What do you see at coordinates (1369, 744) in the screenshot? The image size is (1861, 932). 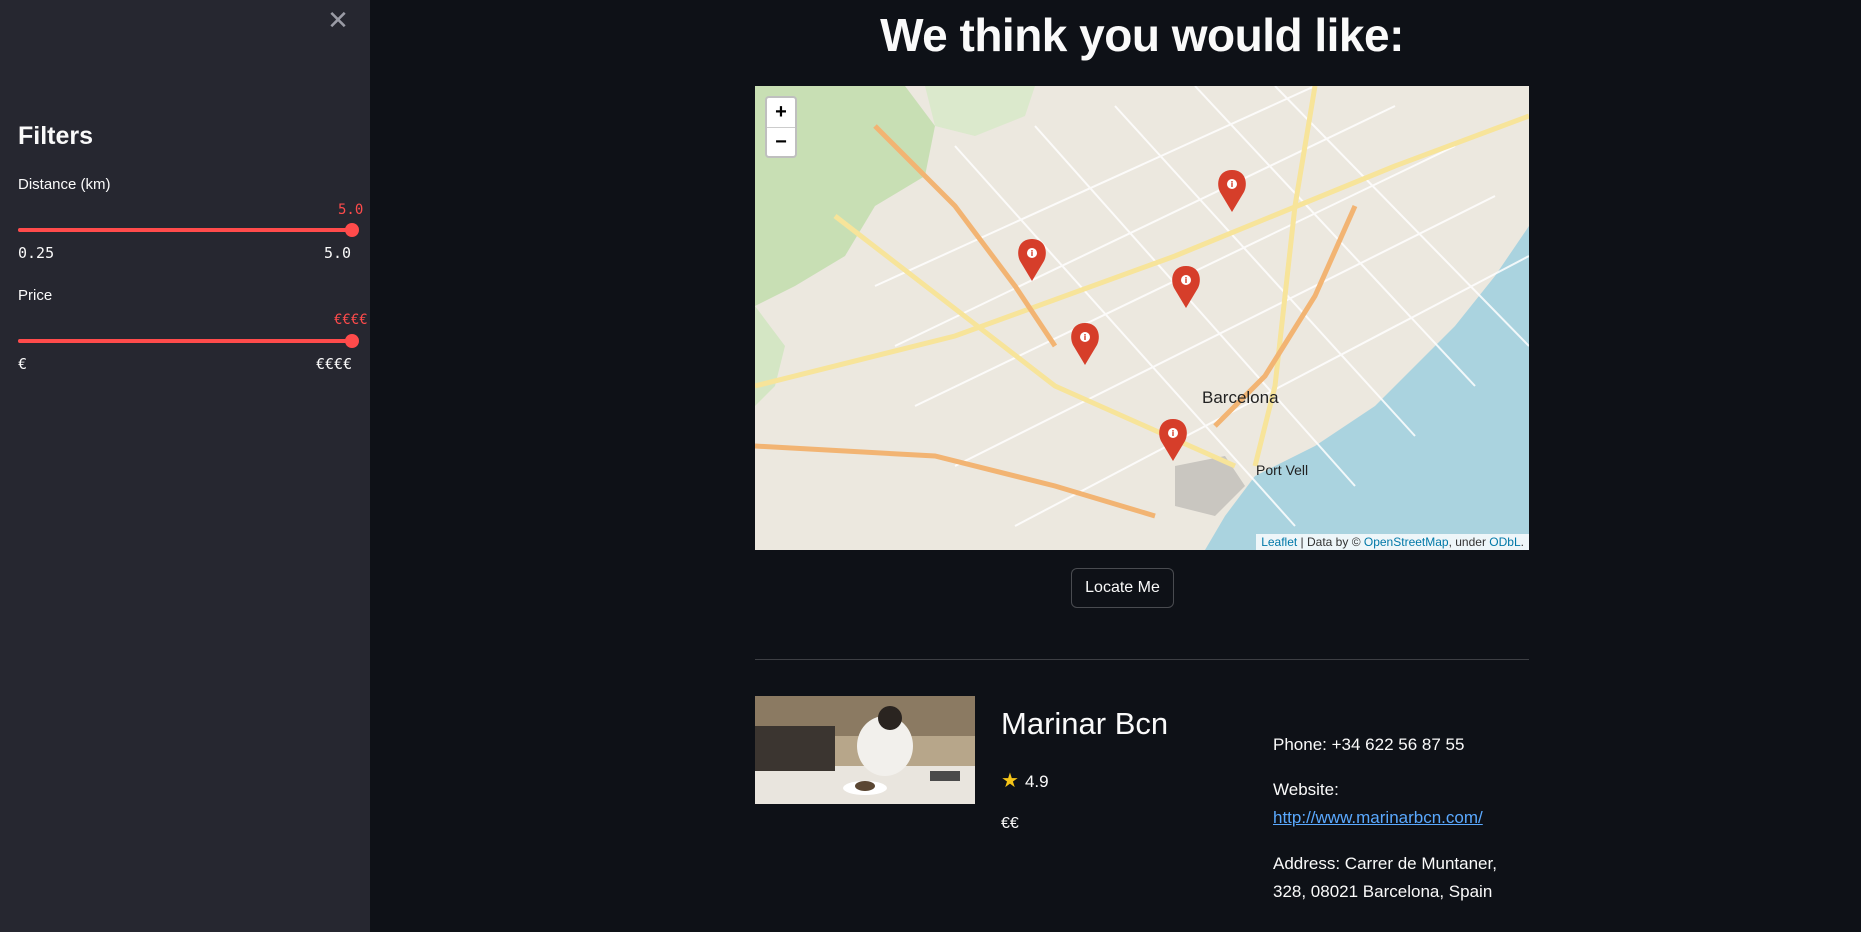 I see `restaurant-phone: Phone: +34 622 56 87 55` at bounding box center [1369, 744].